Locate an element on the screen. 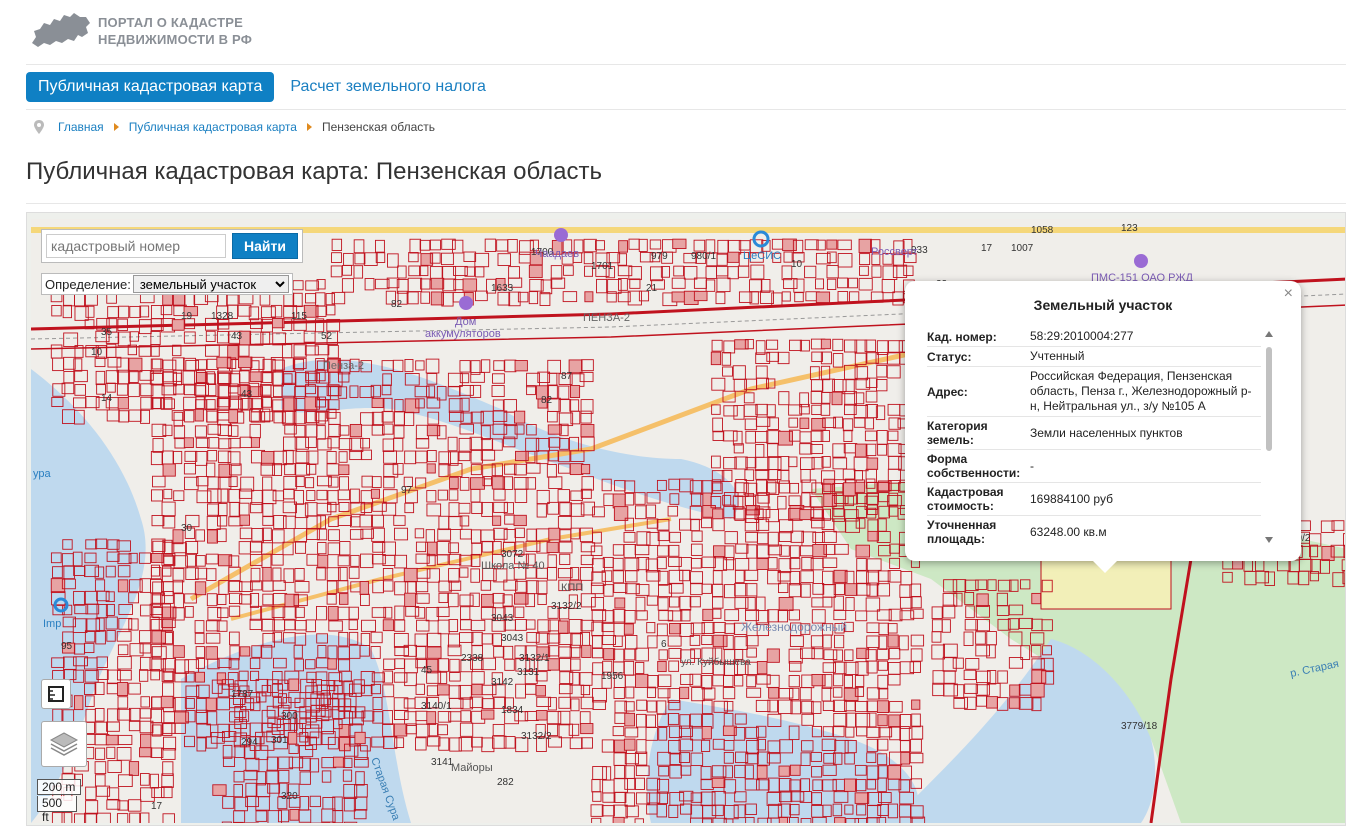  layers-button is located at coordinates (64, 744).